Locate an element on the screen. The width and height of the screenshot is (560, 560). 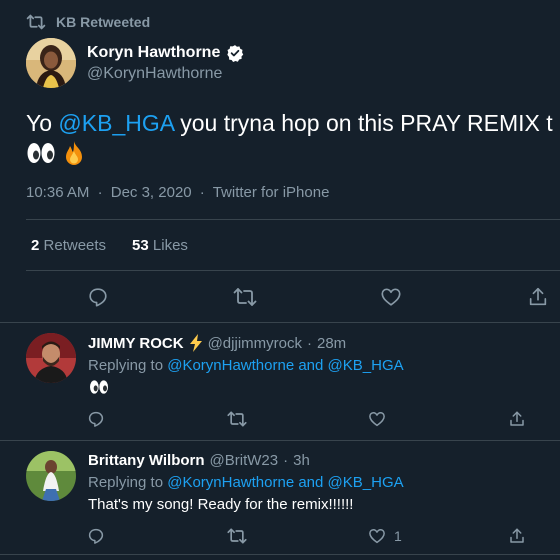
reply-body is located at coordinates (246, 387).